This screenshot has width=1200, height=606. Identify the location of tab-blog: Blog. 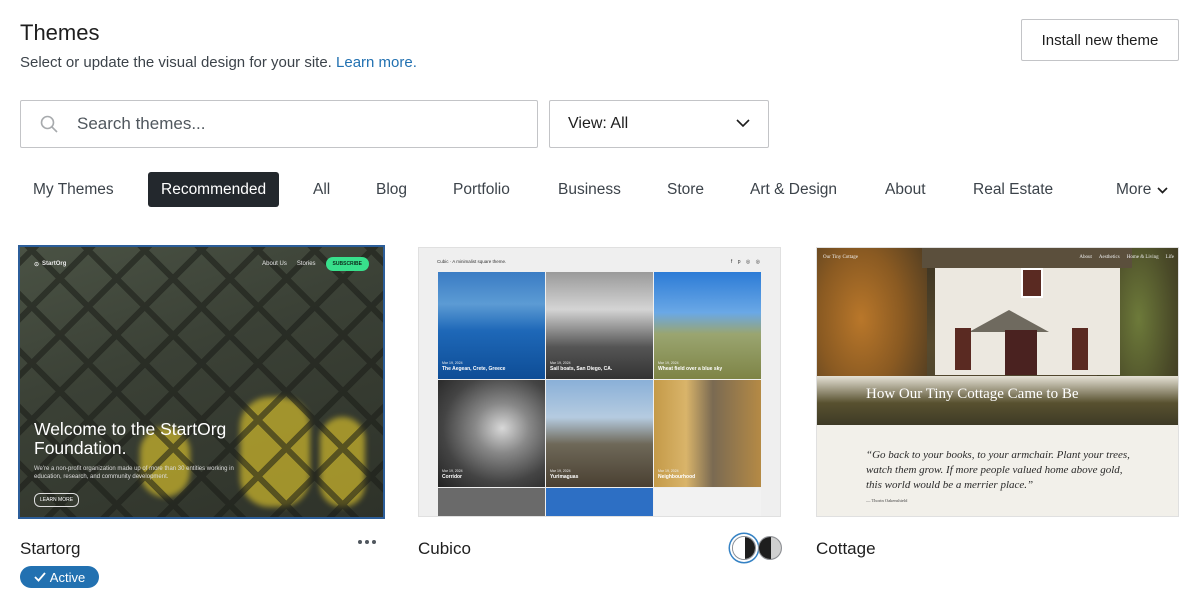
(391, 189).